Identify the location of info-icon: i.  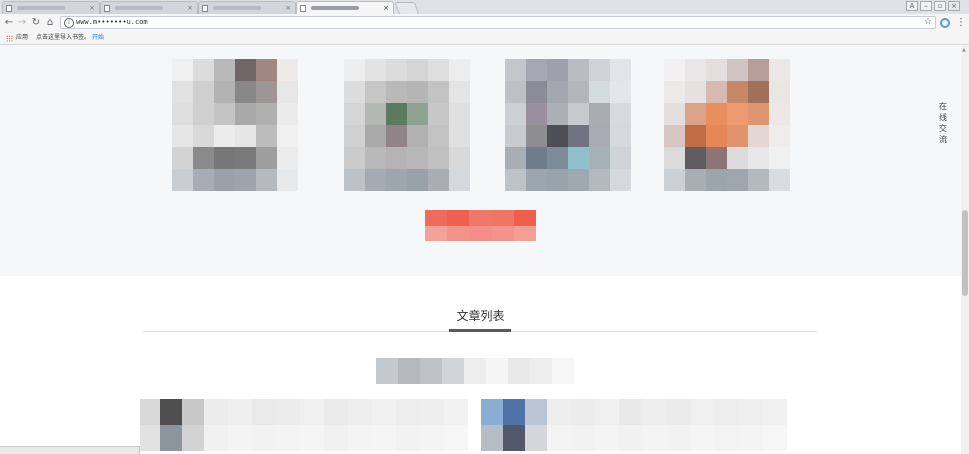
(69, 23).